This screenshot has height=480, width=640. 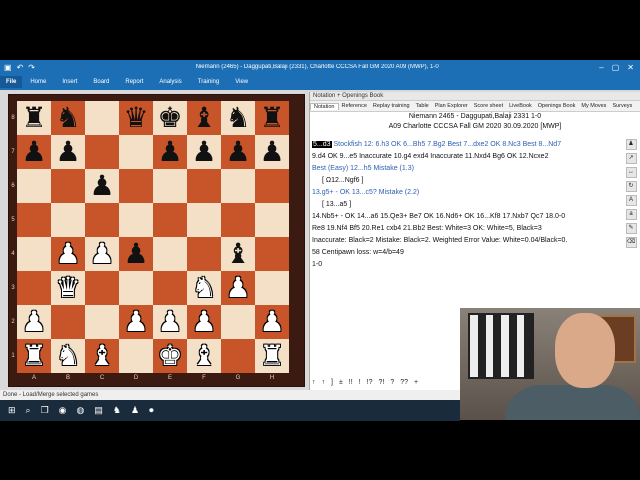 What do you see at coordinates (34, 118) in the screenshot?
I see `square-a8: ♜` at bounding box center [34, 118].